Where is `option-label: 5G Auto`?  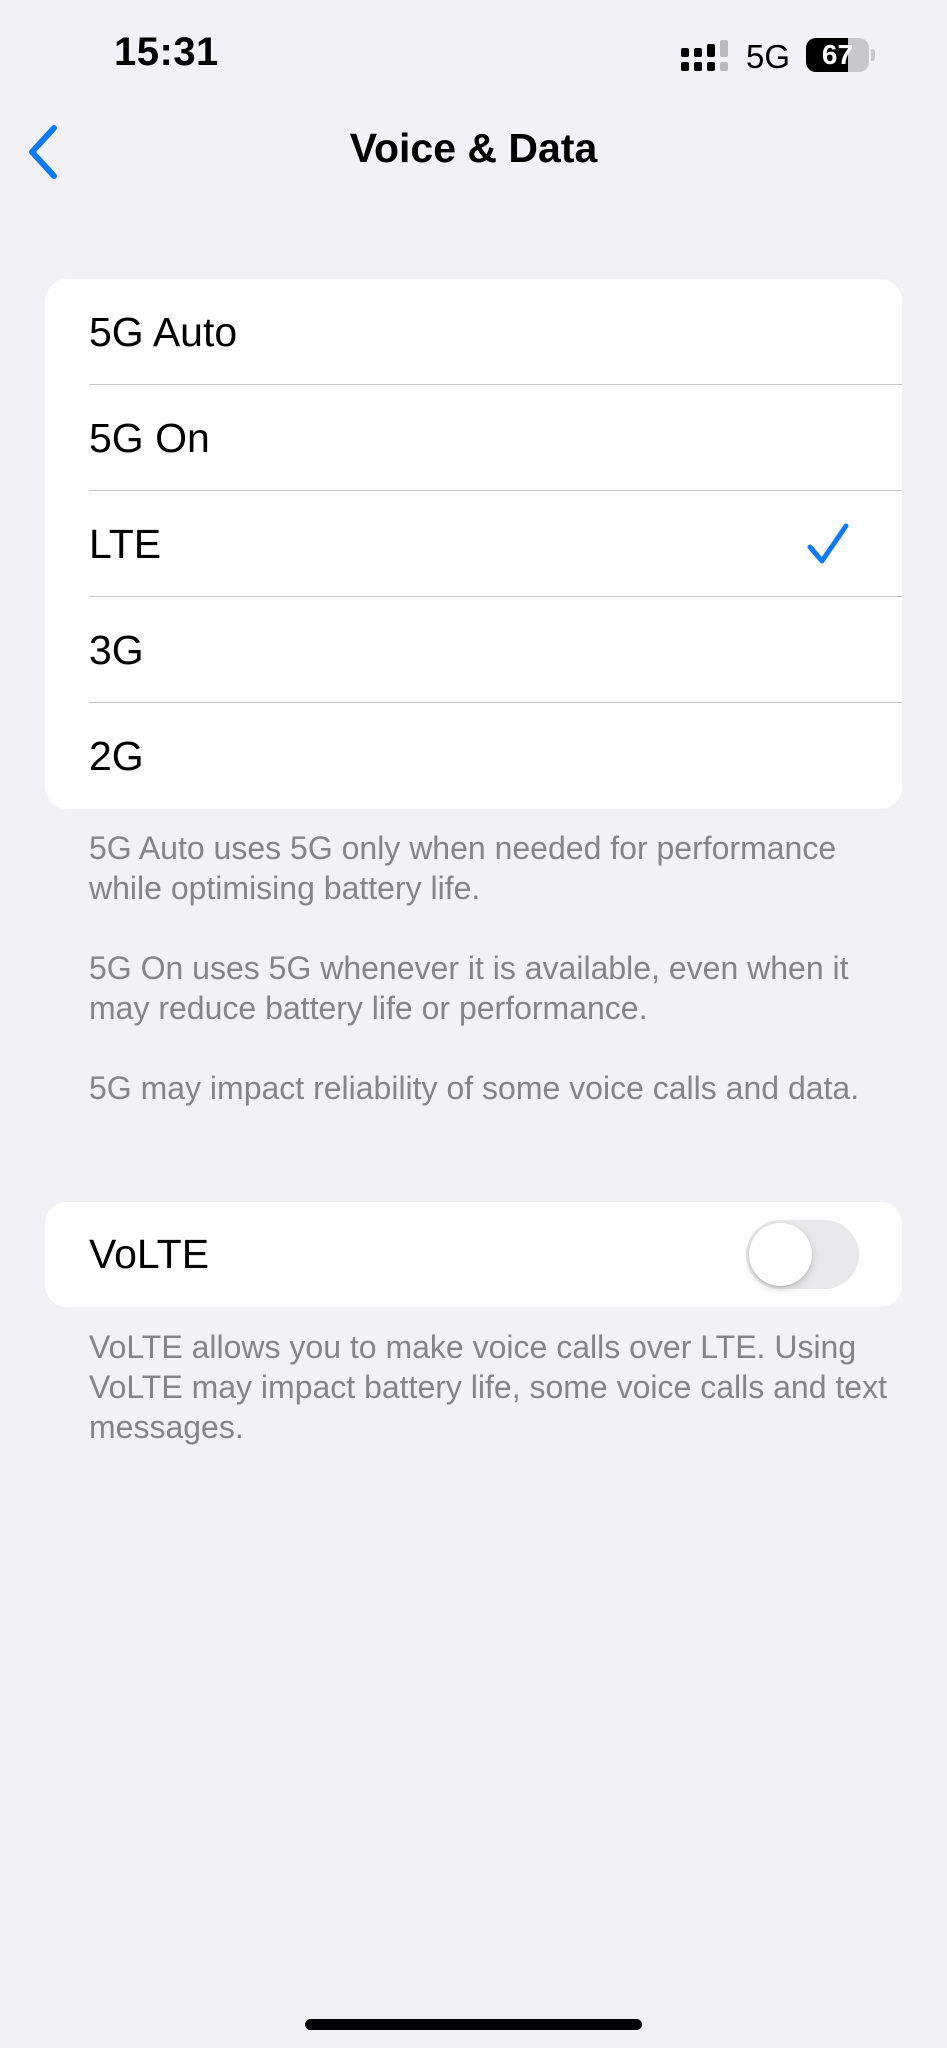
option-label: 5G Auto is located at coordinates (163, 331).